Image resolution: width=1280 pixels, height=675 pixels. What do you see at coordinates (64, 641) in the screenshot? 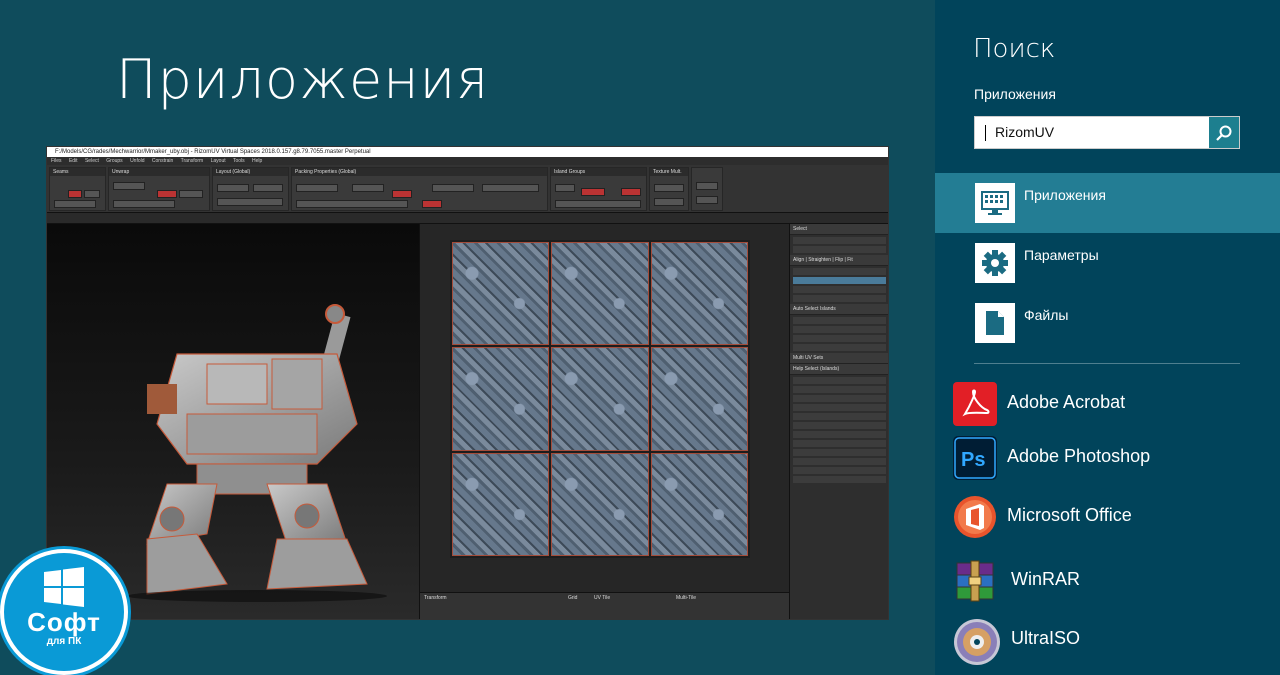
I see `logo-subtext: для ПК` at bounding box center [64, 641].